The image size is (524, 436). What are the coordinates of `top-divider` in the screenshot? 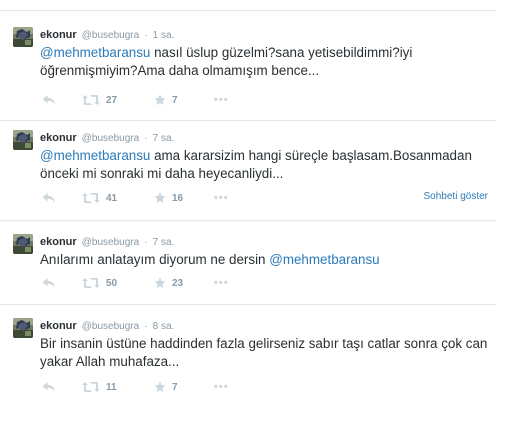 It's located at (248, 10).